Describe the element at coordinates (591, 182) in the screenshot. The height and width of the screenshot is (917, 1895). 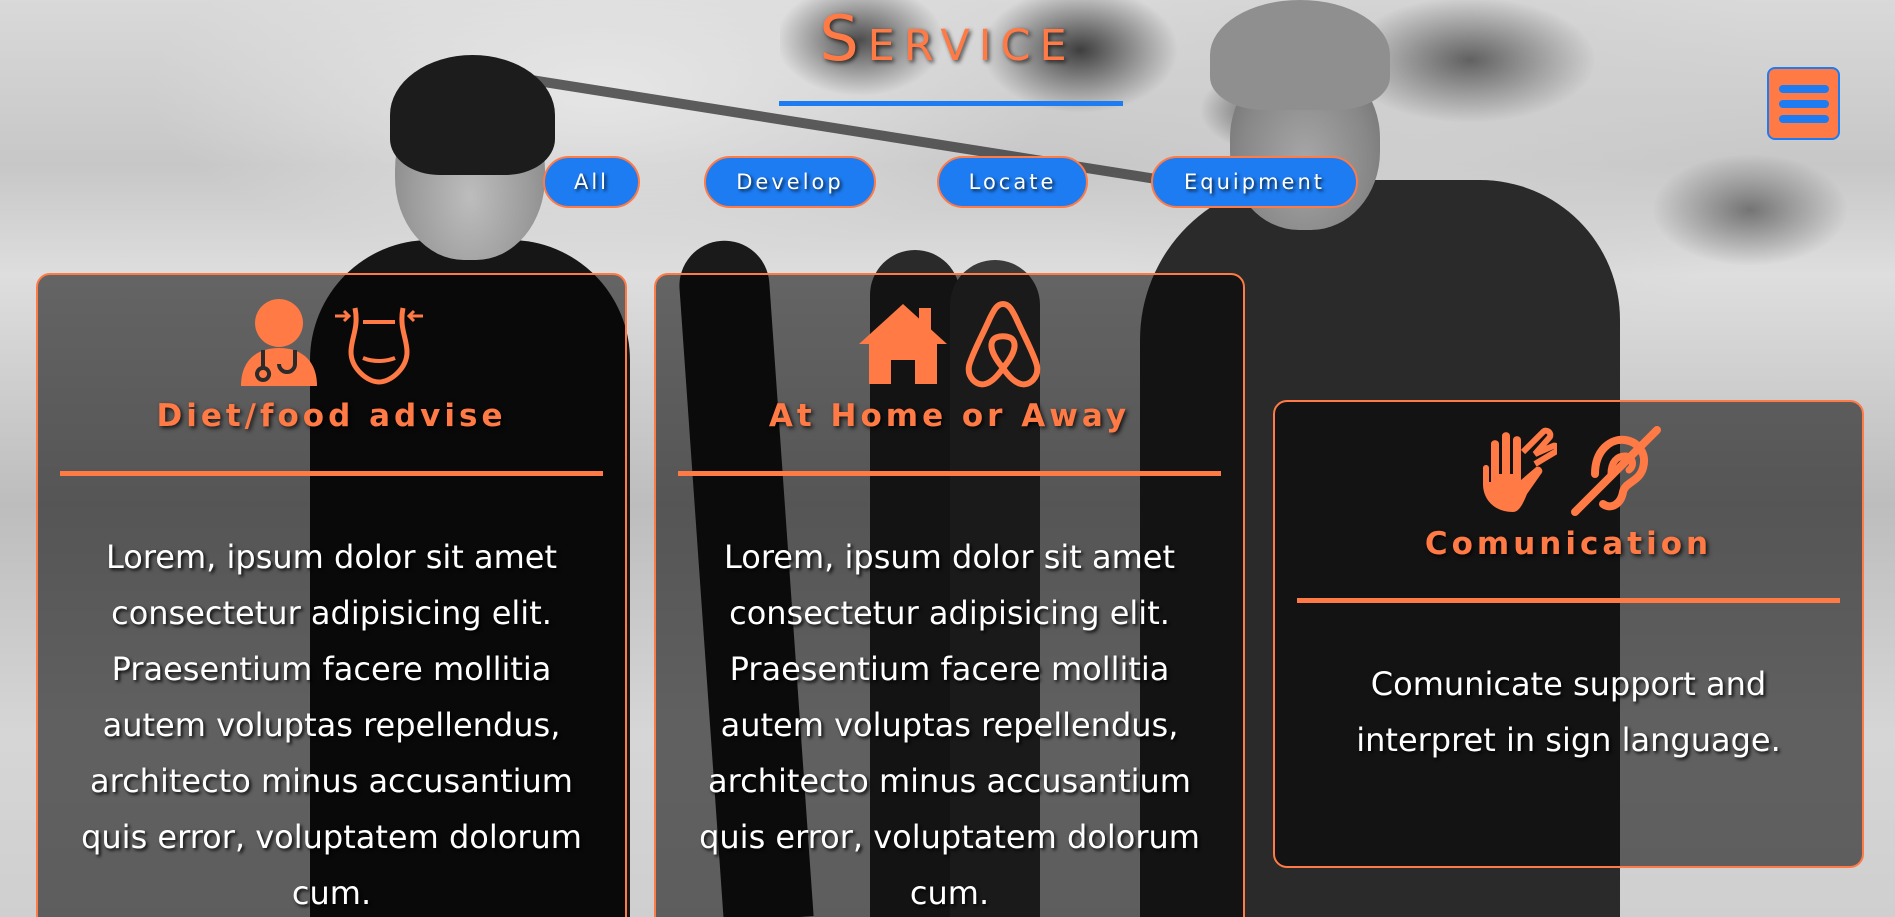
I see `filter-all-button: All` at that location.